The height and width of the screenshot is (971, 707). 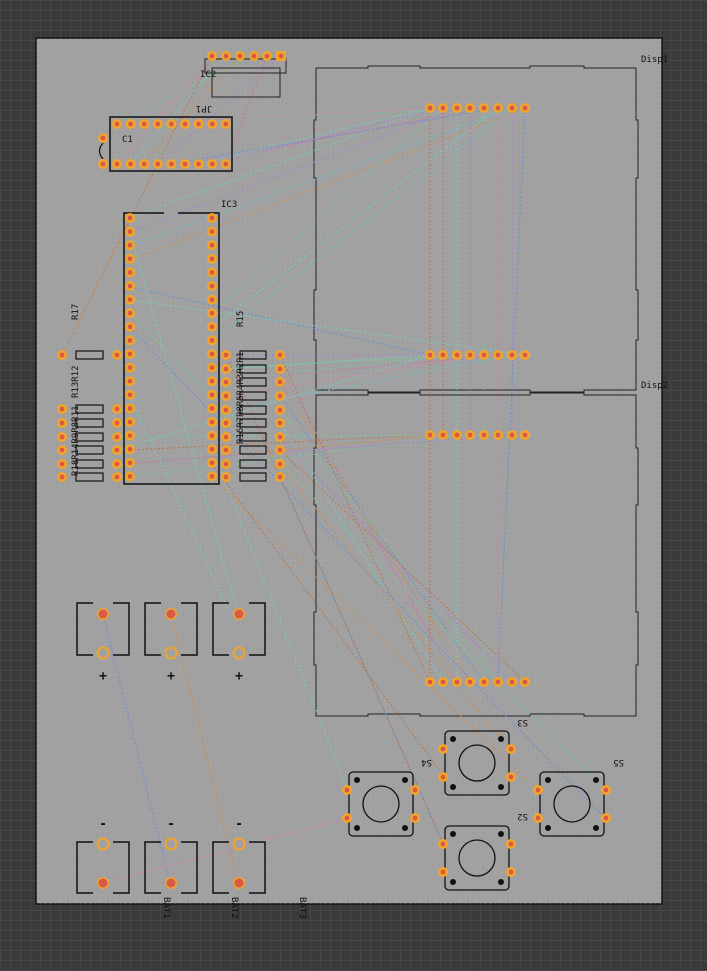 I want to click on r17-label: R17, so click(x=76, y=312).